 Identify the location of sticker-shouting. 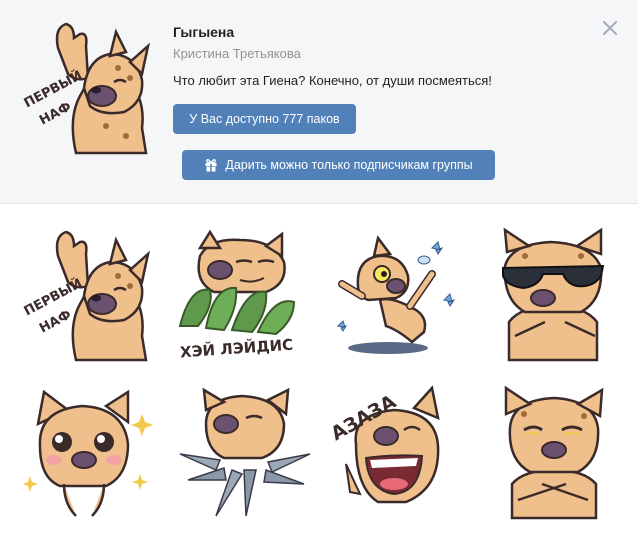
(245, 453).